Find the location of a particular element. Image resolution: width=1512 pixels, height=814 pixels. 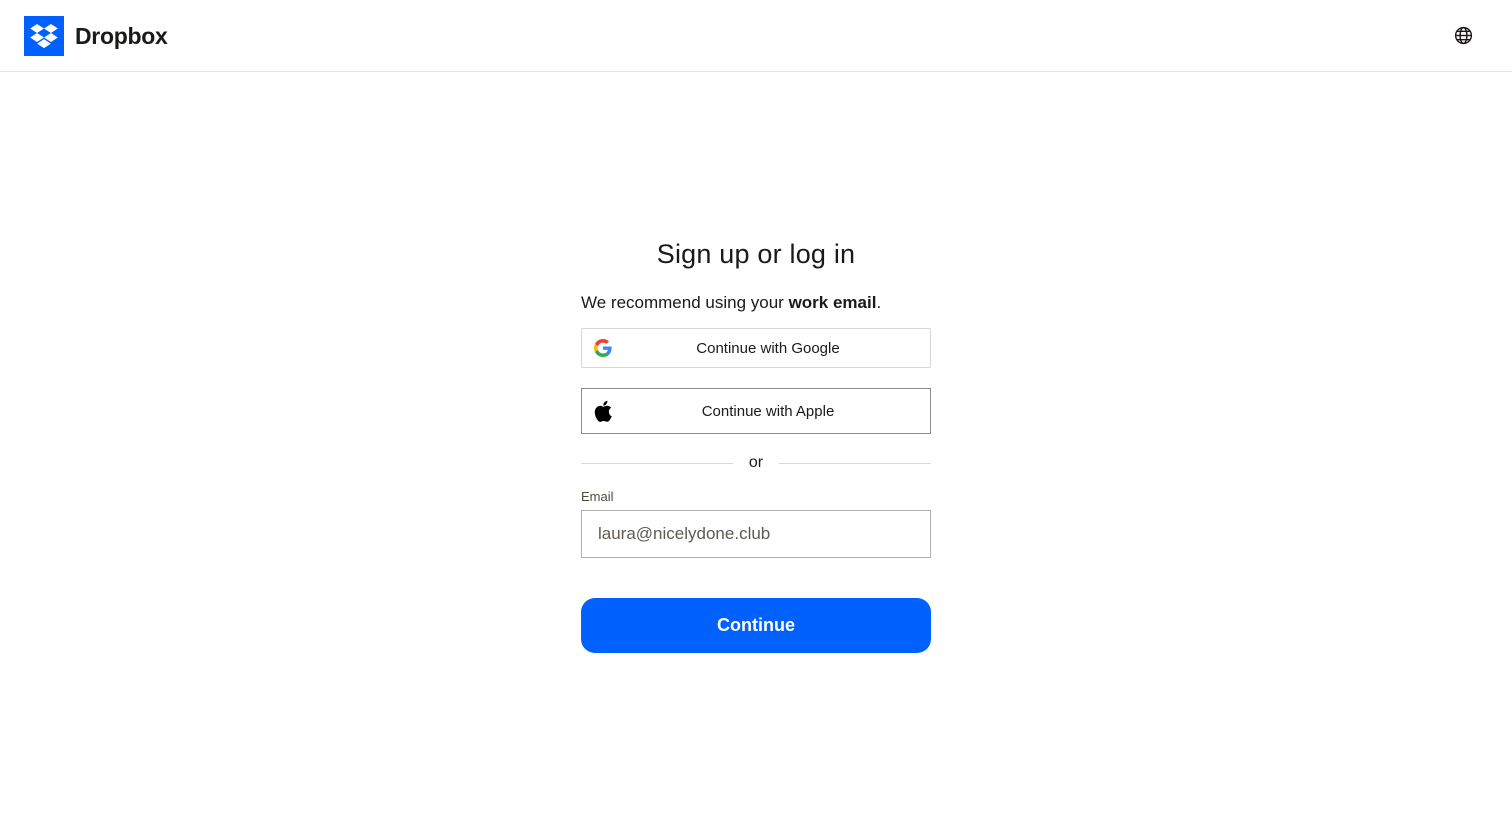

continue-with-apple-button: Continue with Apple is located at coordinates (756, 411).